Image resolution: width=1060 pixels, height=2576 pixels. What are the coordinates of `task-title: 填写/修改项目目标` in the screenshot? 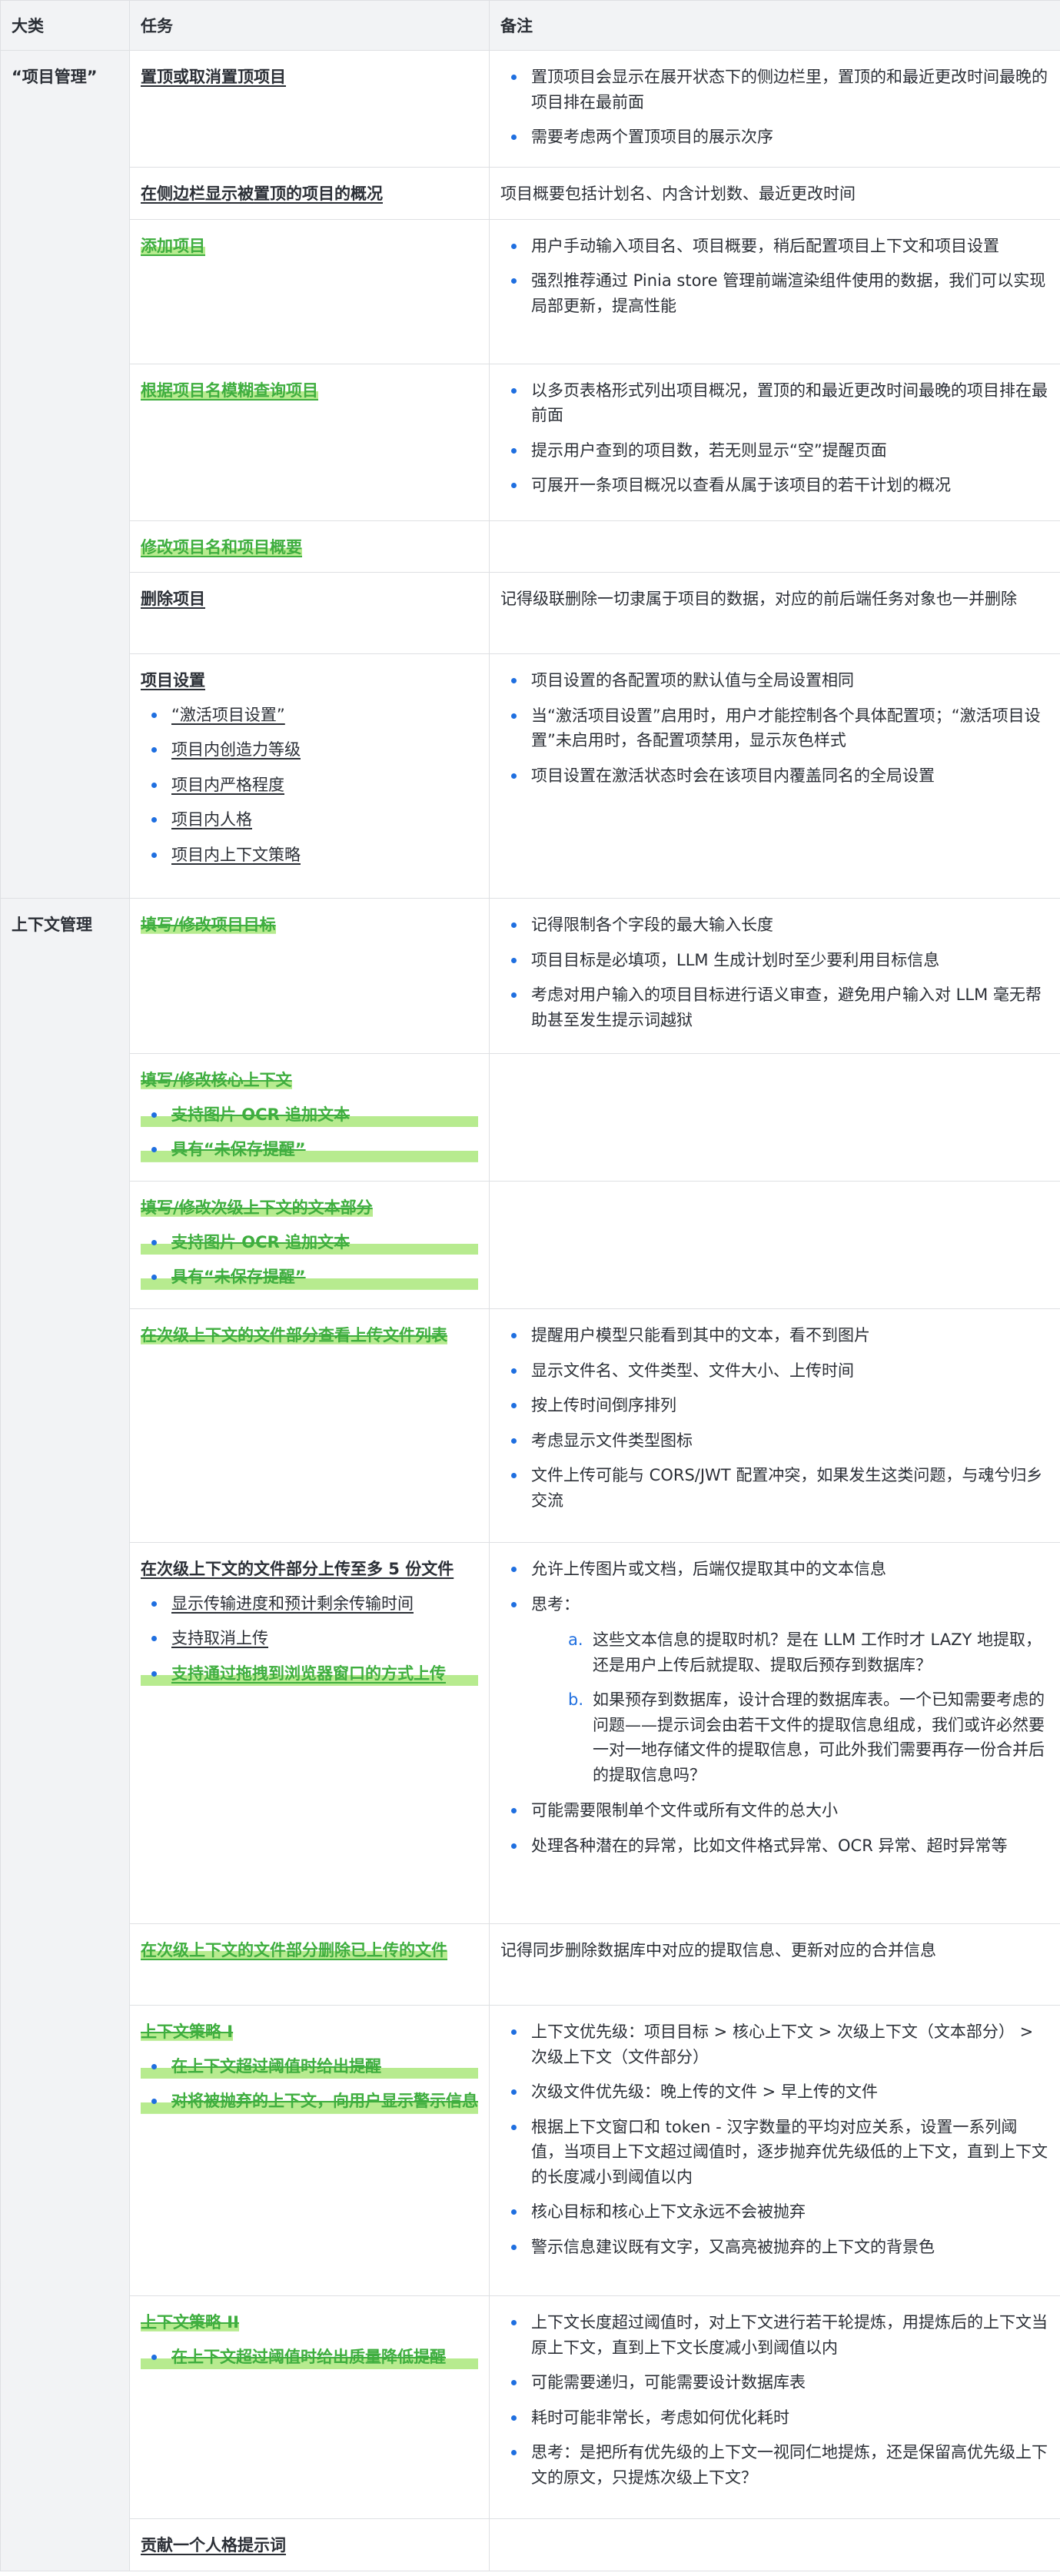 It's located at (209, 925).